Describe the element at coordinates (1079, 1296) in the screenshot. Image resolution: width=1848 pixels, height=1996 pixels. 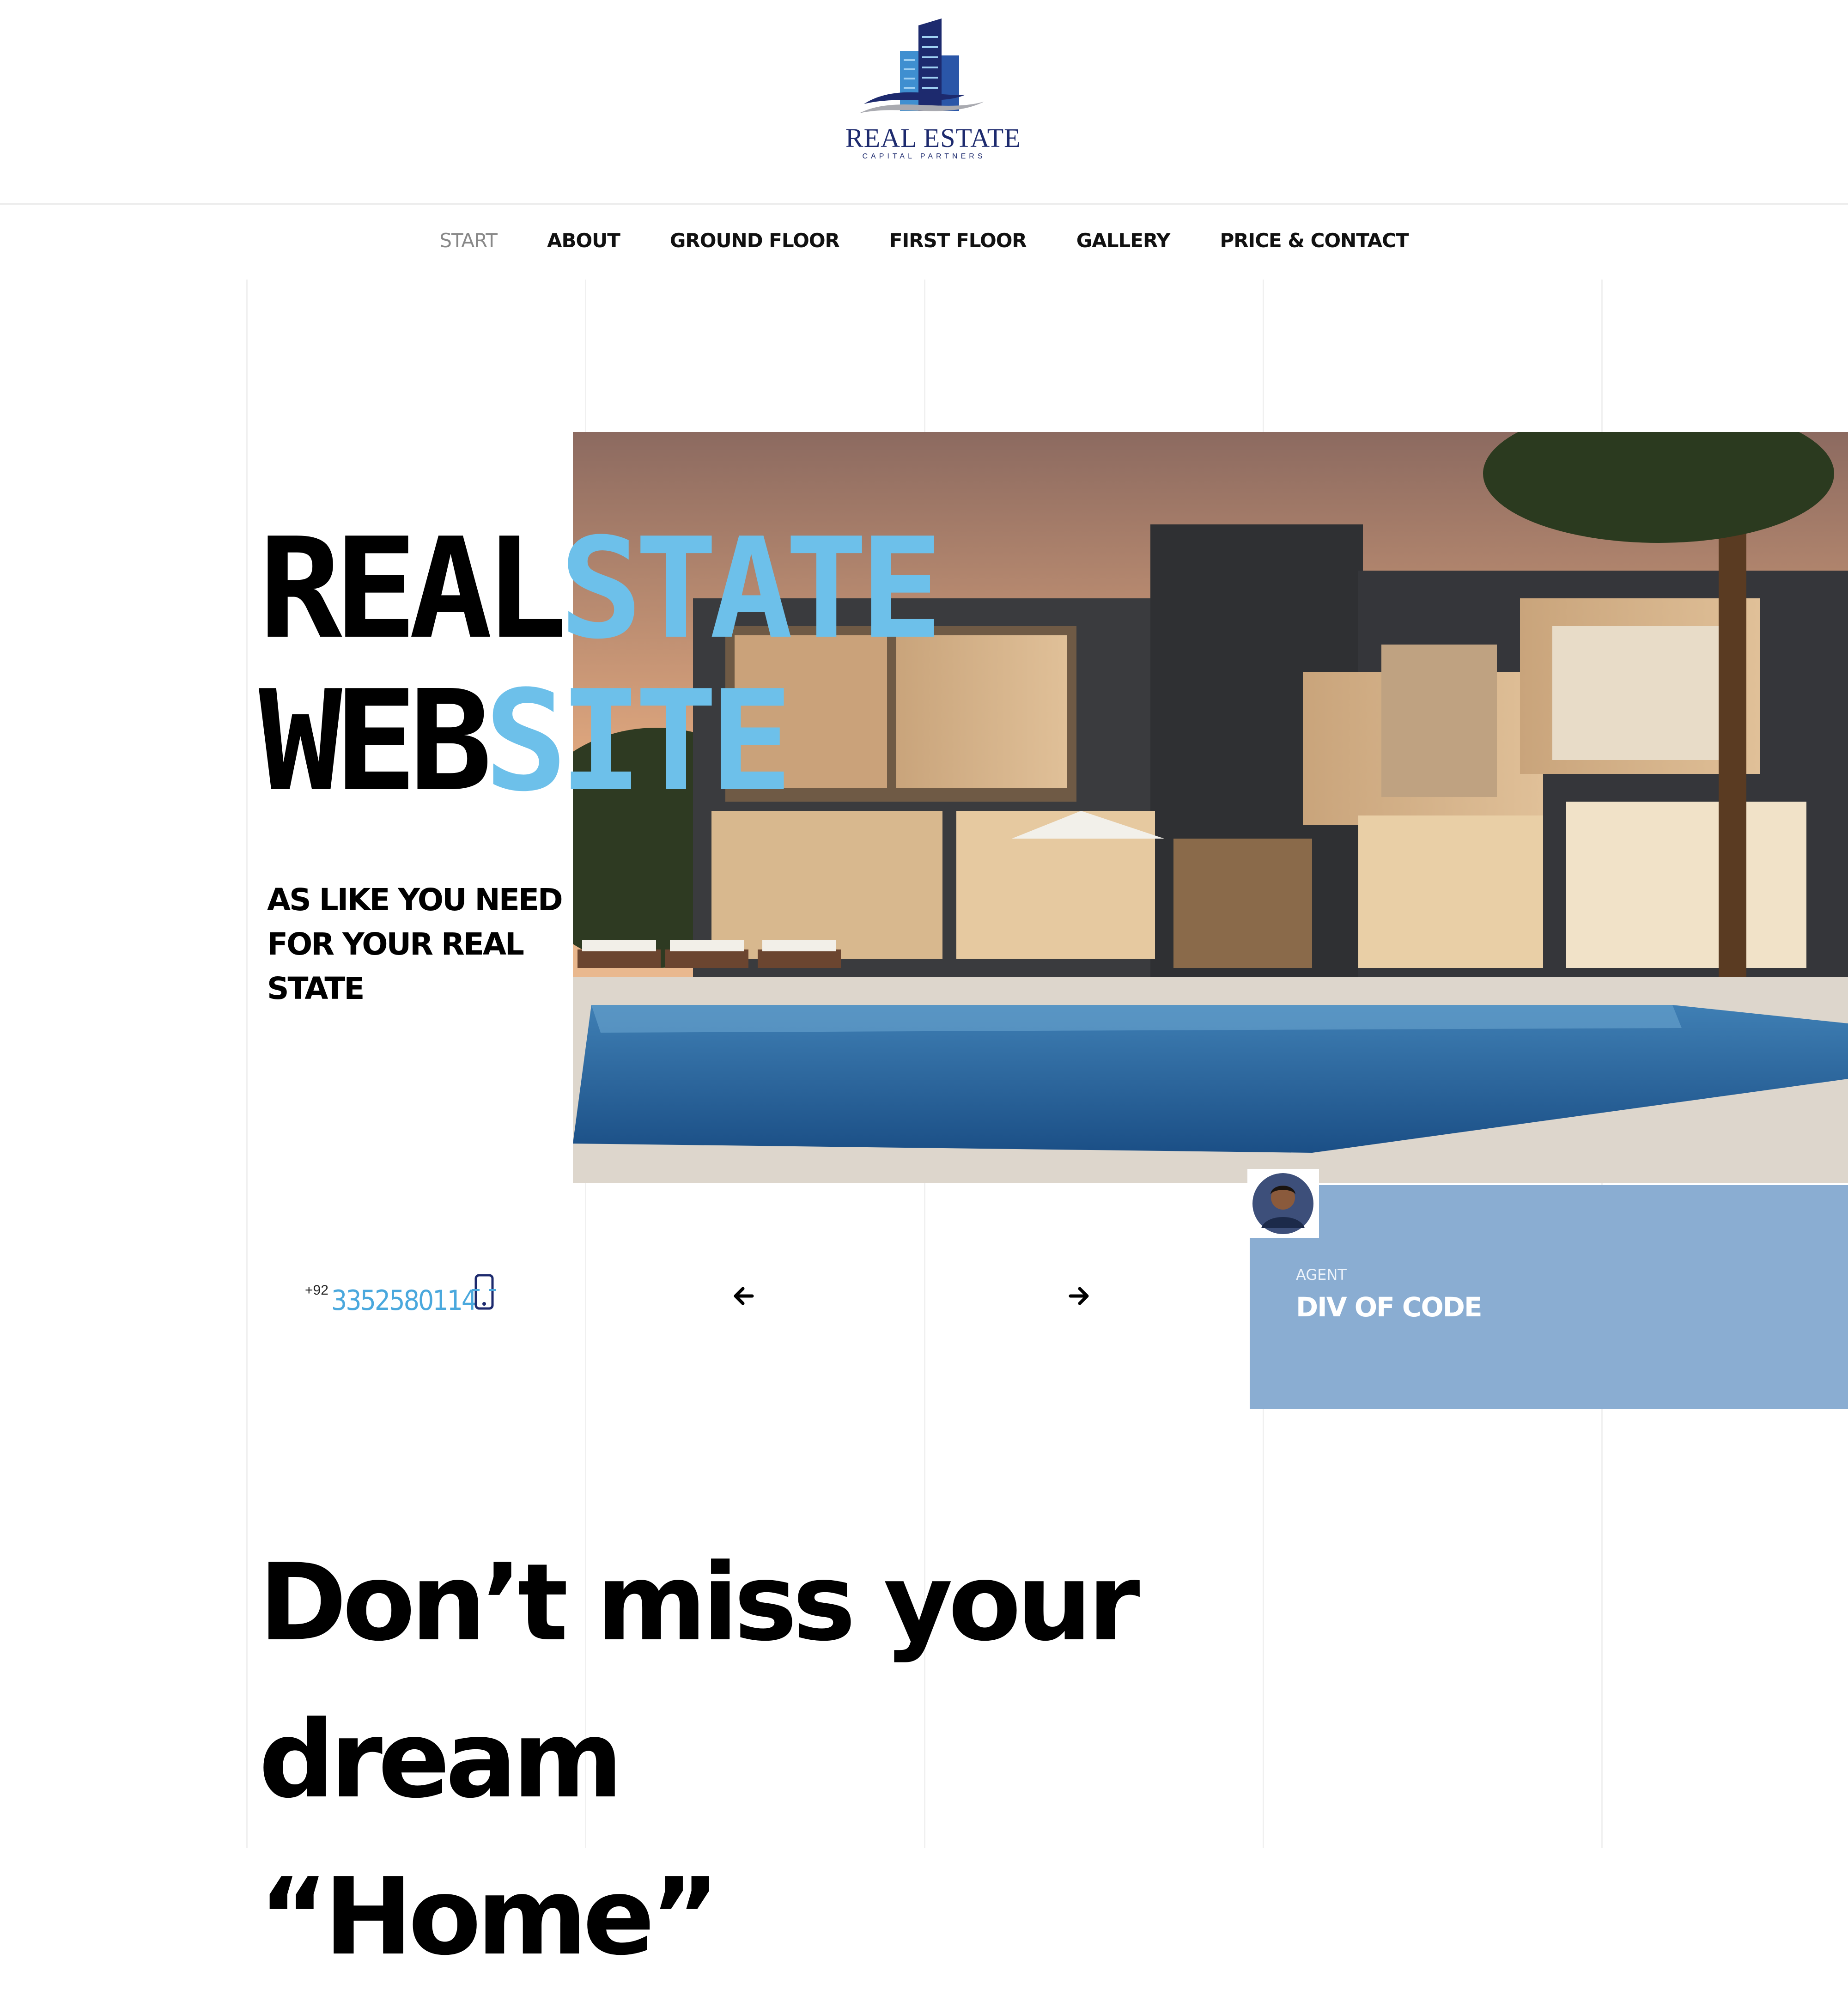
I see `arrow-right-icon` at that location.